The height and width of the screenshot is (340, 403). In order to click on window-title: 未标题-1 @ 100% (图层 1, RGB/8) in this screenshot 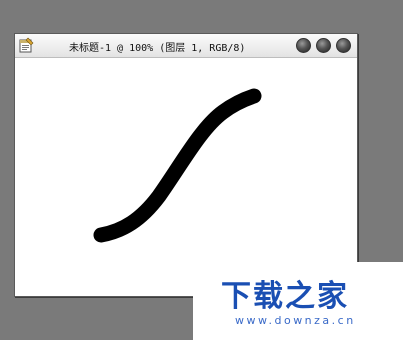, I will do `click(157, 48)`.